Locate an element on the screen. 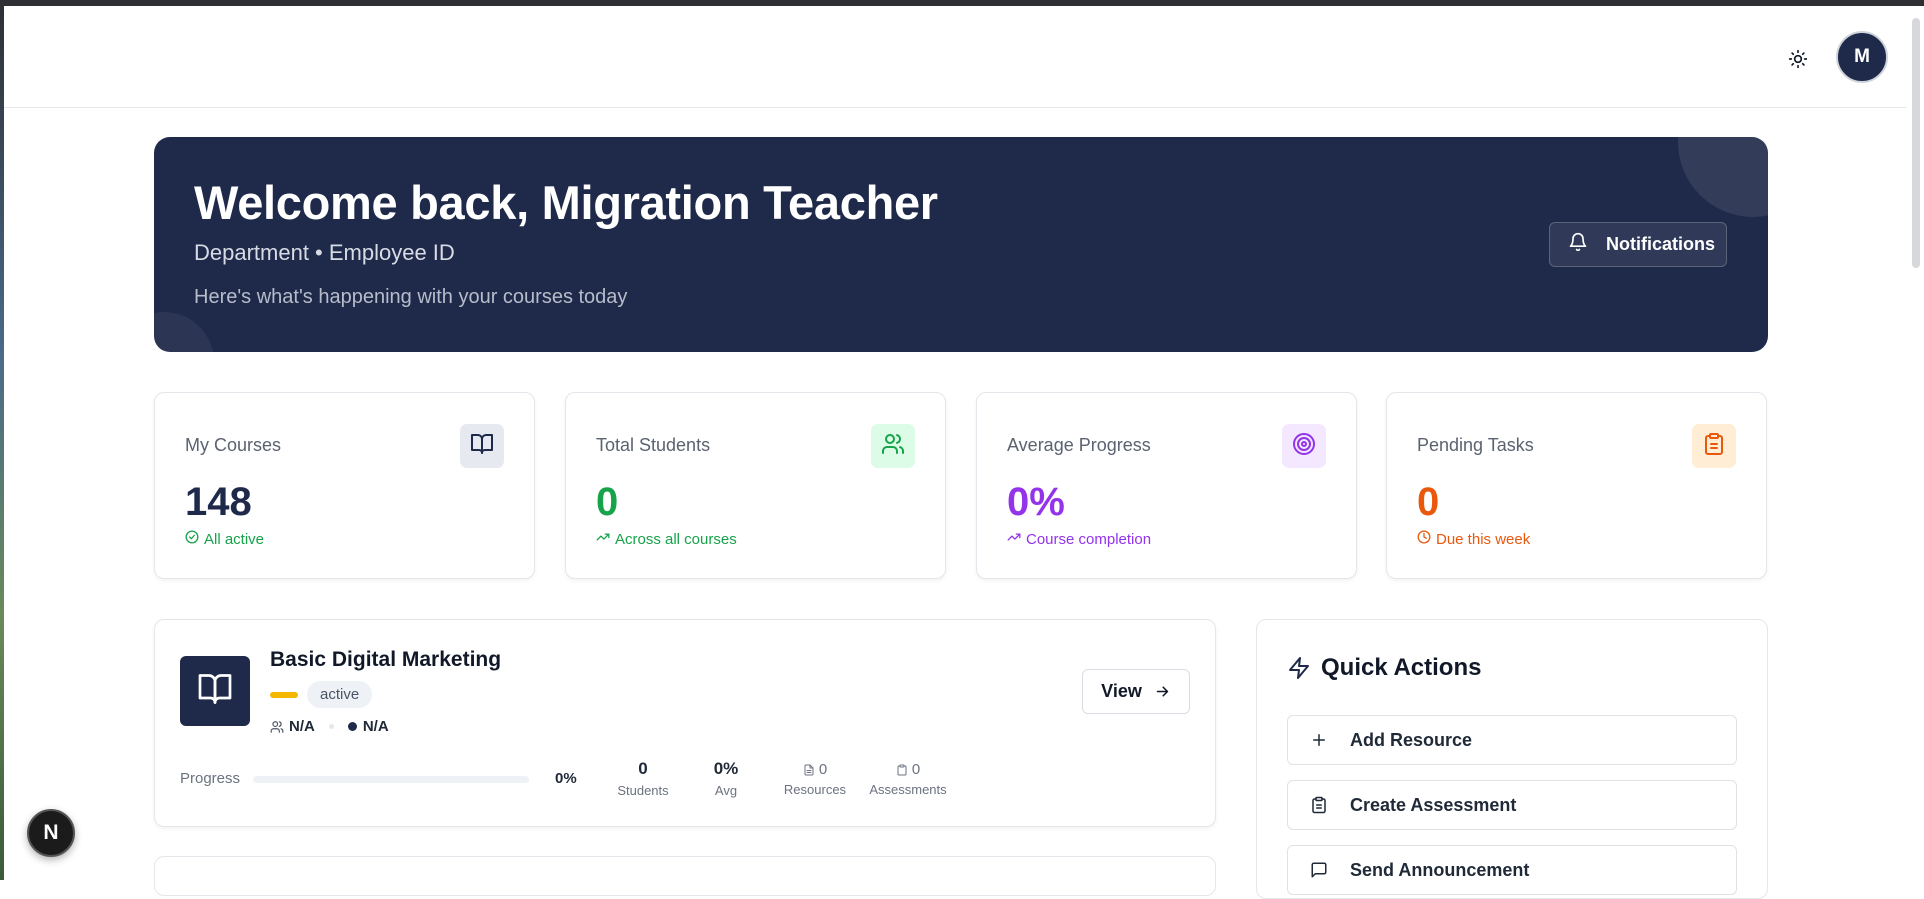  stat-note: Due this week is located at coordinates (1473, 539).